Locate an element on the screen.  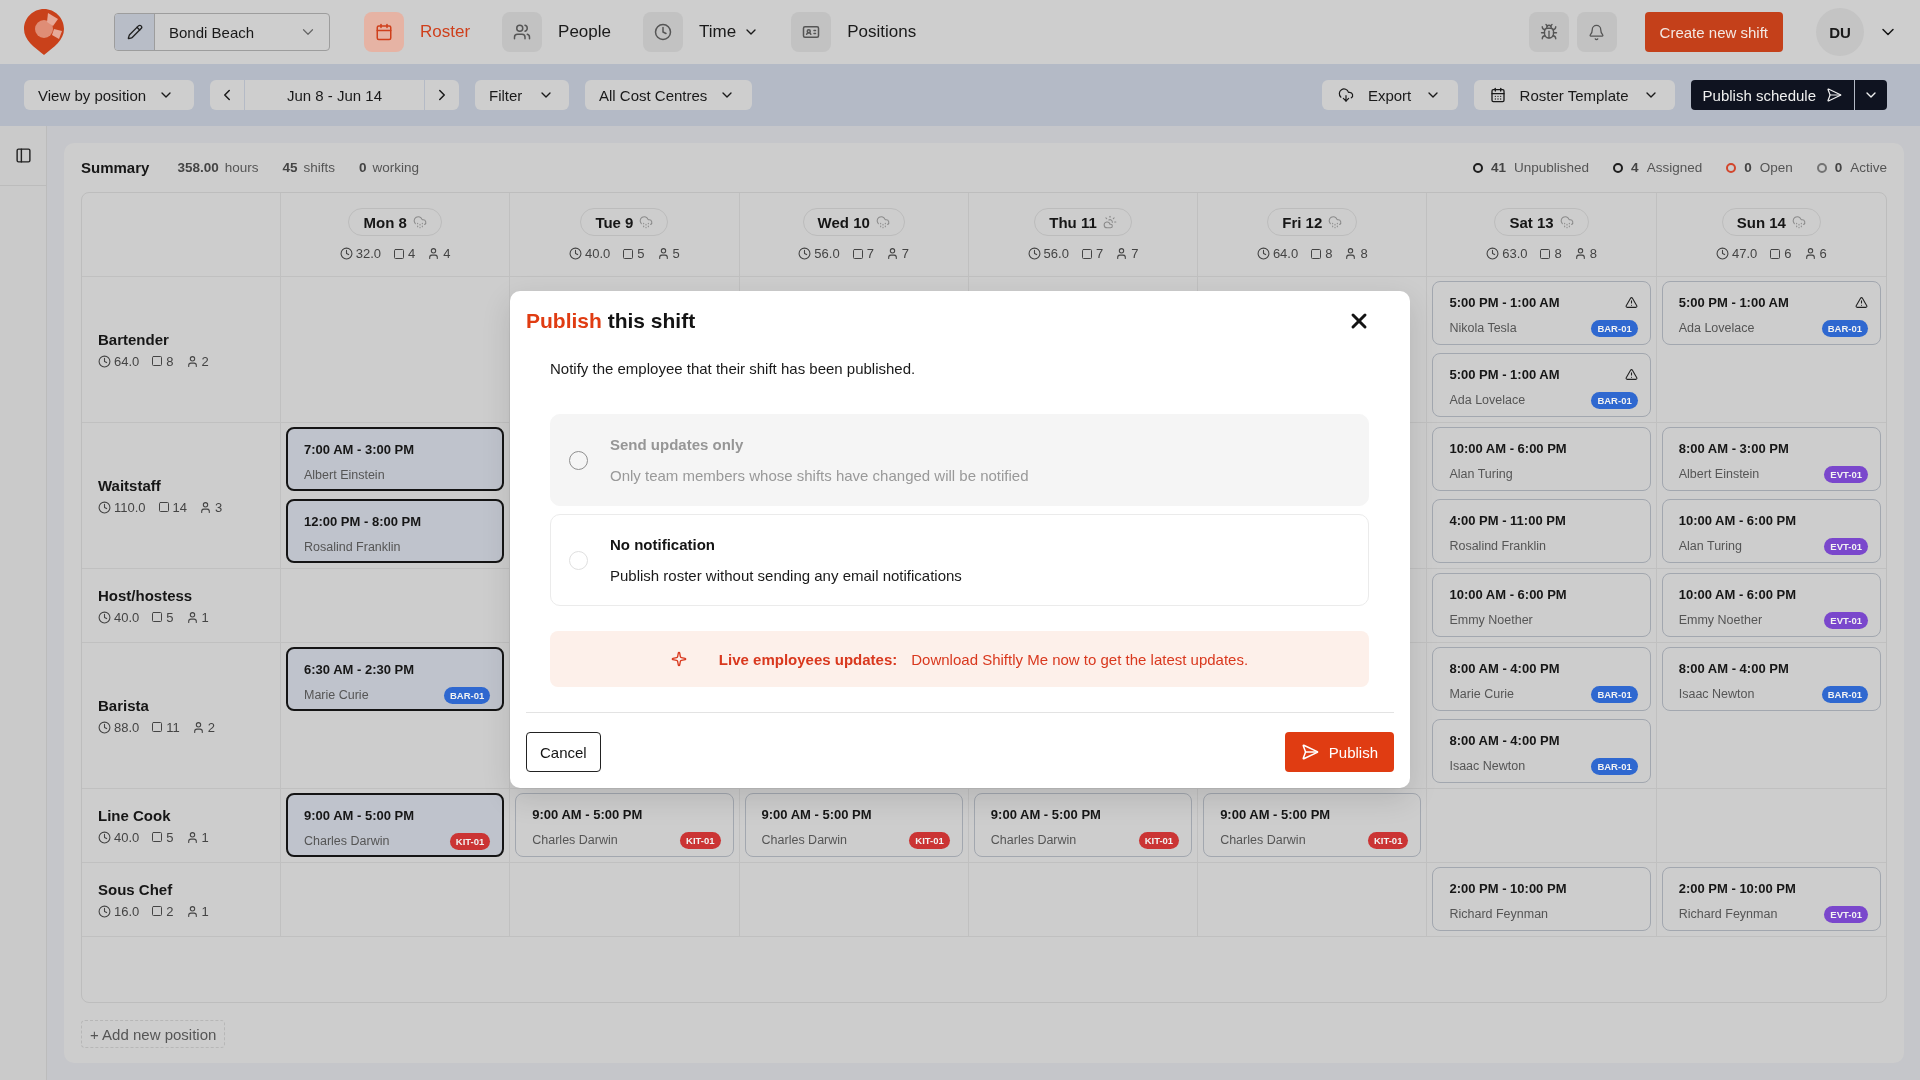
shift-count: 6 is located at coordinates (1788, 253).